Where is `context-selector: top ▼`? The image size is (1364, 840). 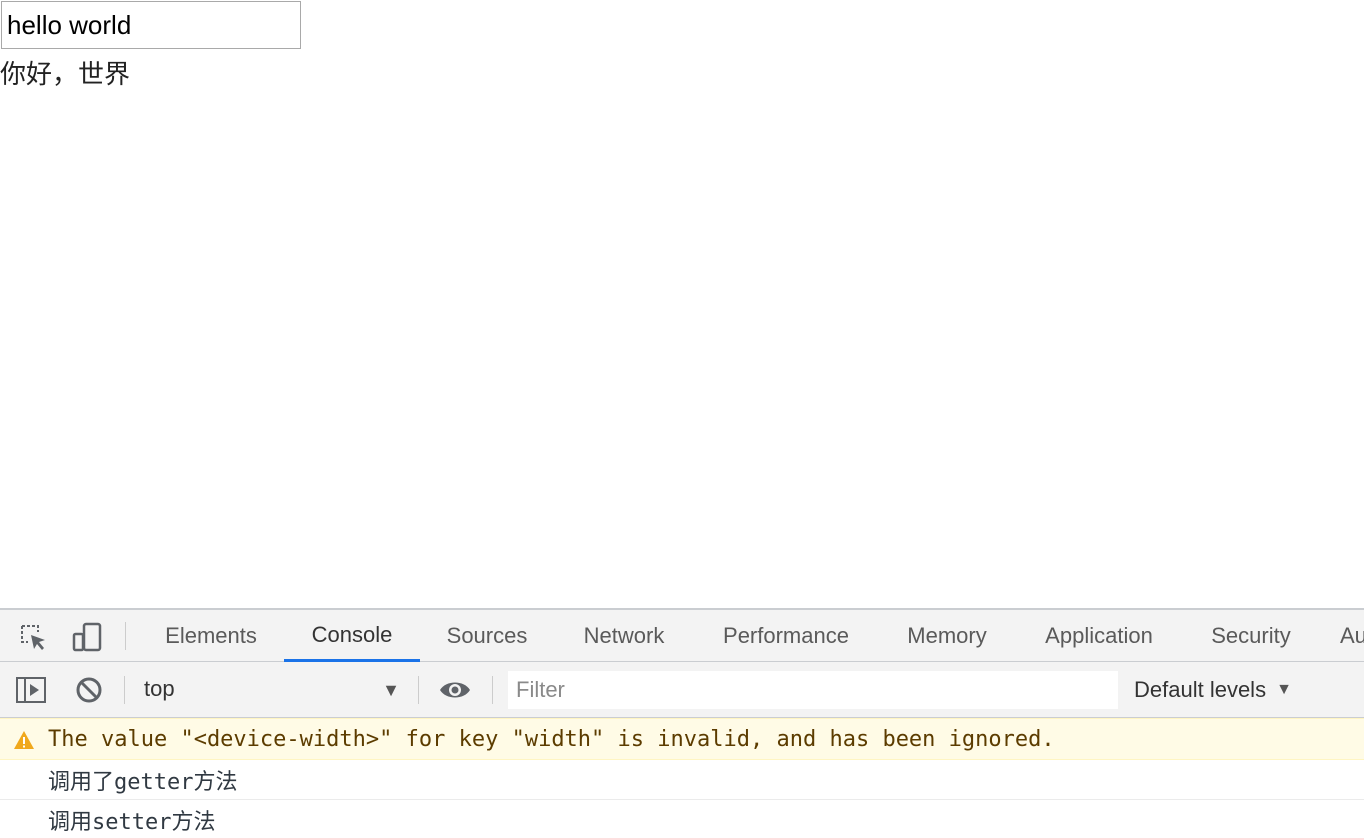 context-selector: top ▼ is located at coordinates (270, 690).